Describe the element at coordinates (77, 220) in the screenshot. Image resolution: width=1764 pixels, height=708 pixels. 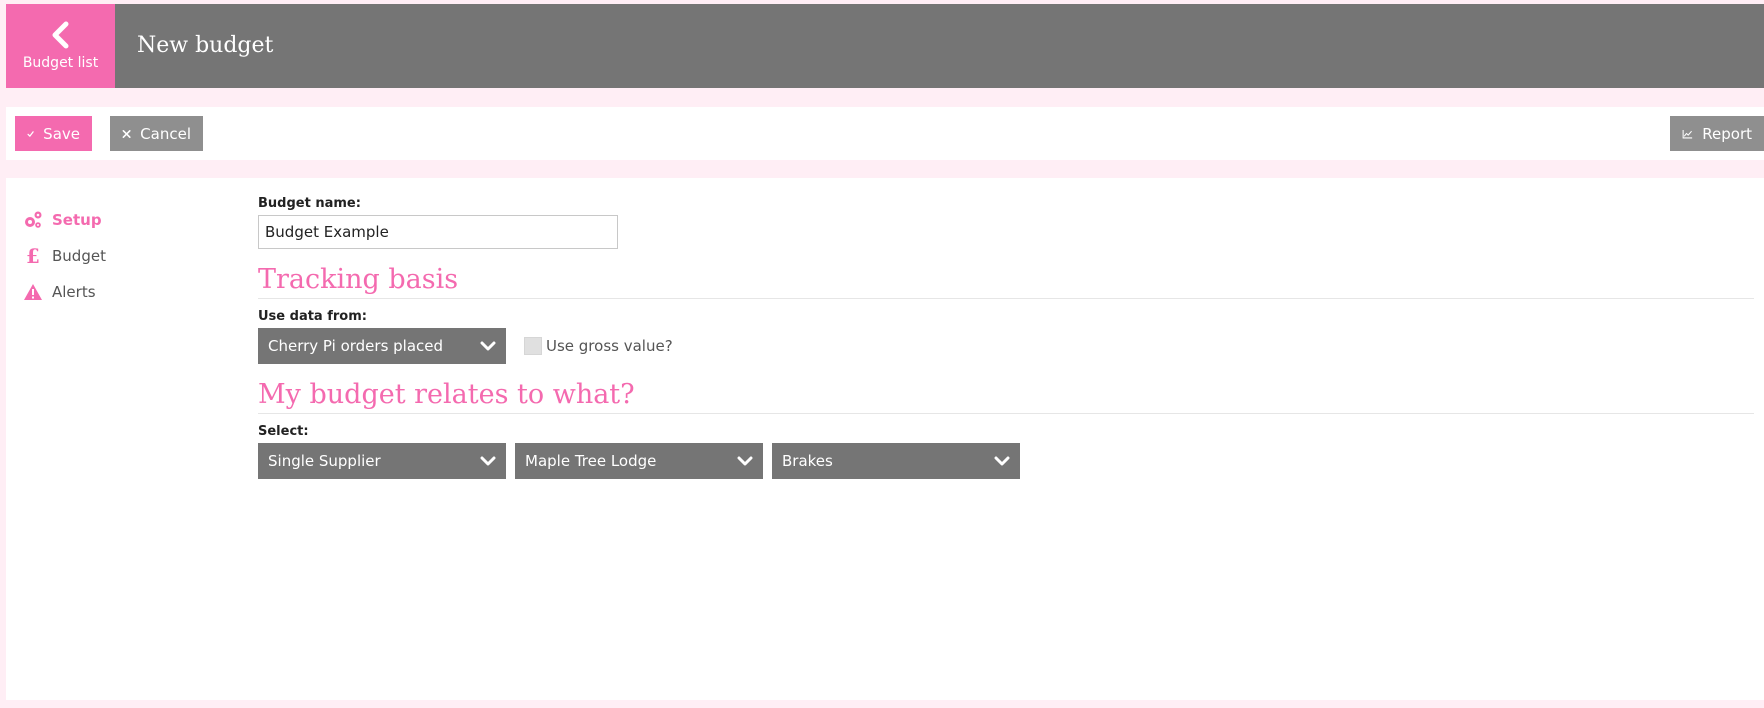
I see `sidebar-item-label: Setup` at that location.